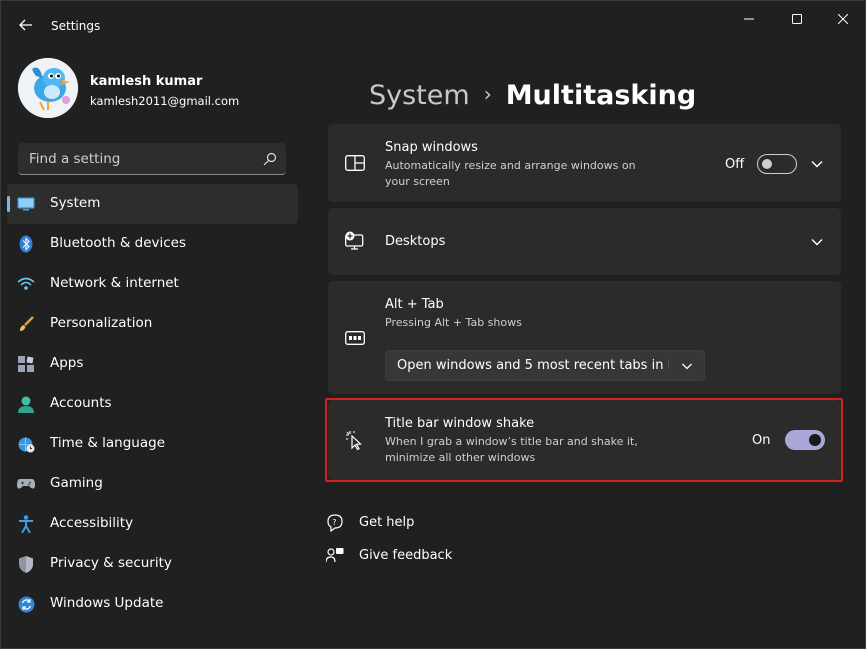 This screenshot has width=866, height=649. What do you see at coordinates (75, 203) in the screenshot?
I see `sidebar-item-label: System` at bounding box center [75, 203].